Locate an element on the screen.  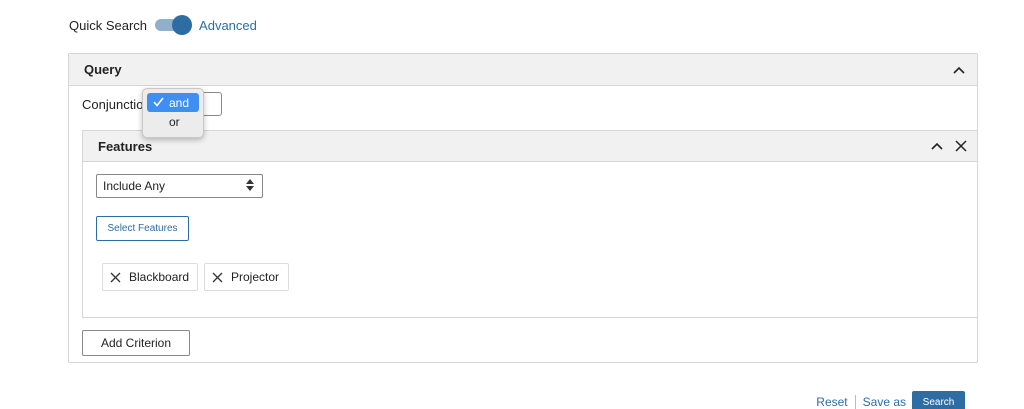
features-panel-header: Features is located at coordinates (530, 146).